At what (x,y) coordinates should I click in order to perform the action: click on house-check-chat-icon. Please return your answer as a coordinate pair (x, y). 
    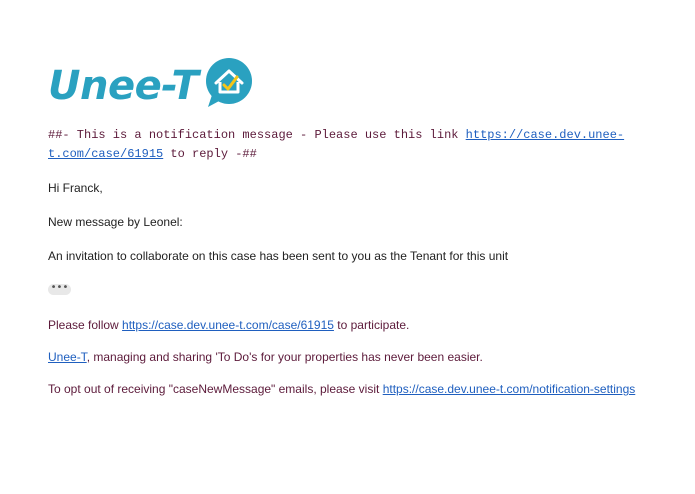
    Looking at the image, I should click on (229, 82).